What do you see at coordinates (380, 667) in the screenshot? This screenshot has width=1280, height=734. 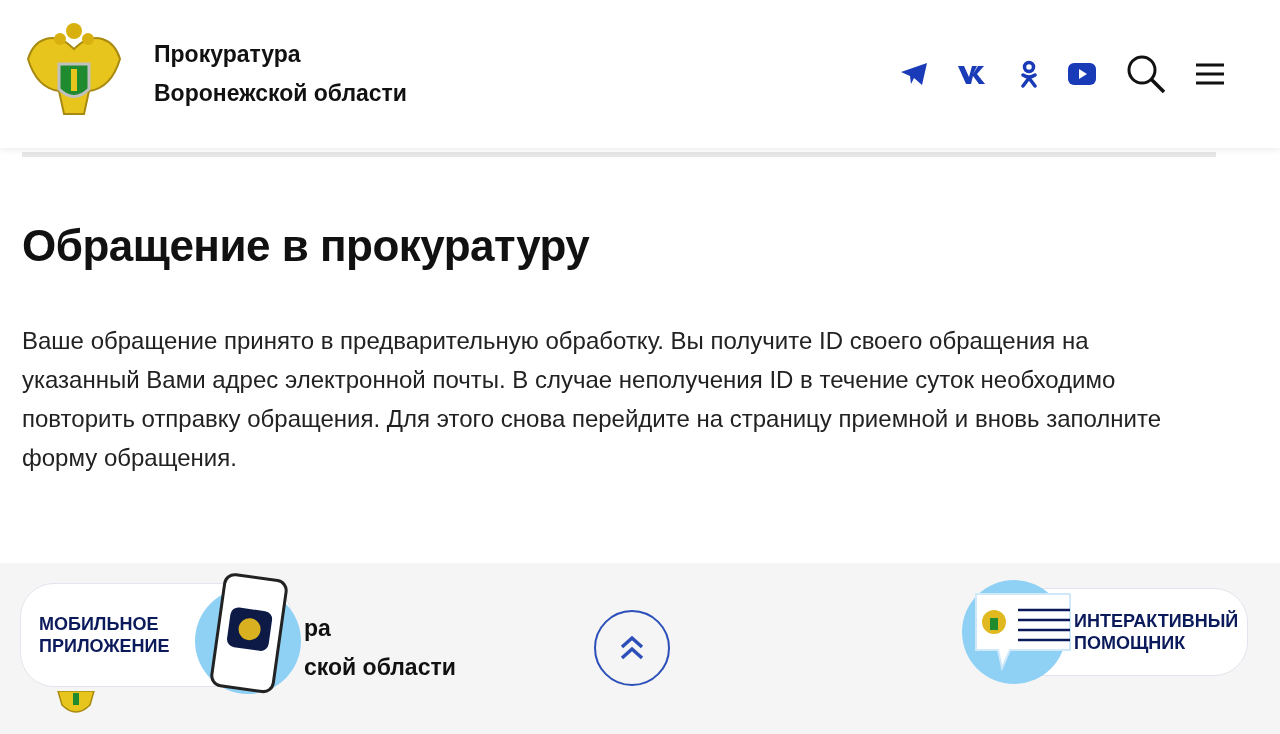 I see `footer-org-name: ской области` at bounding box center [380, 667].